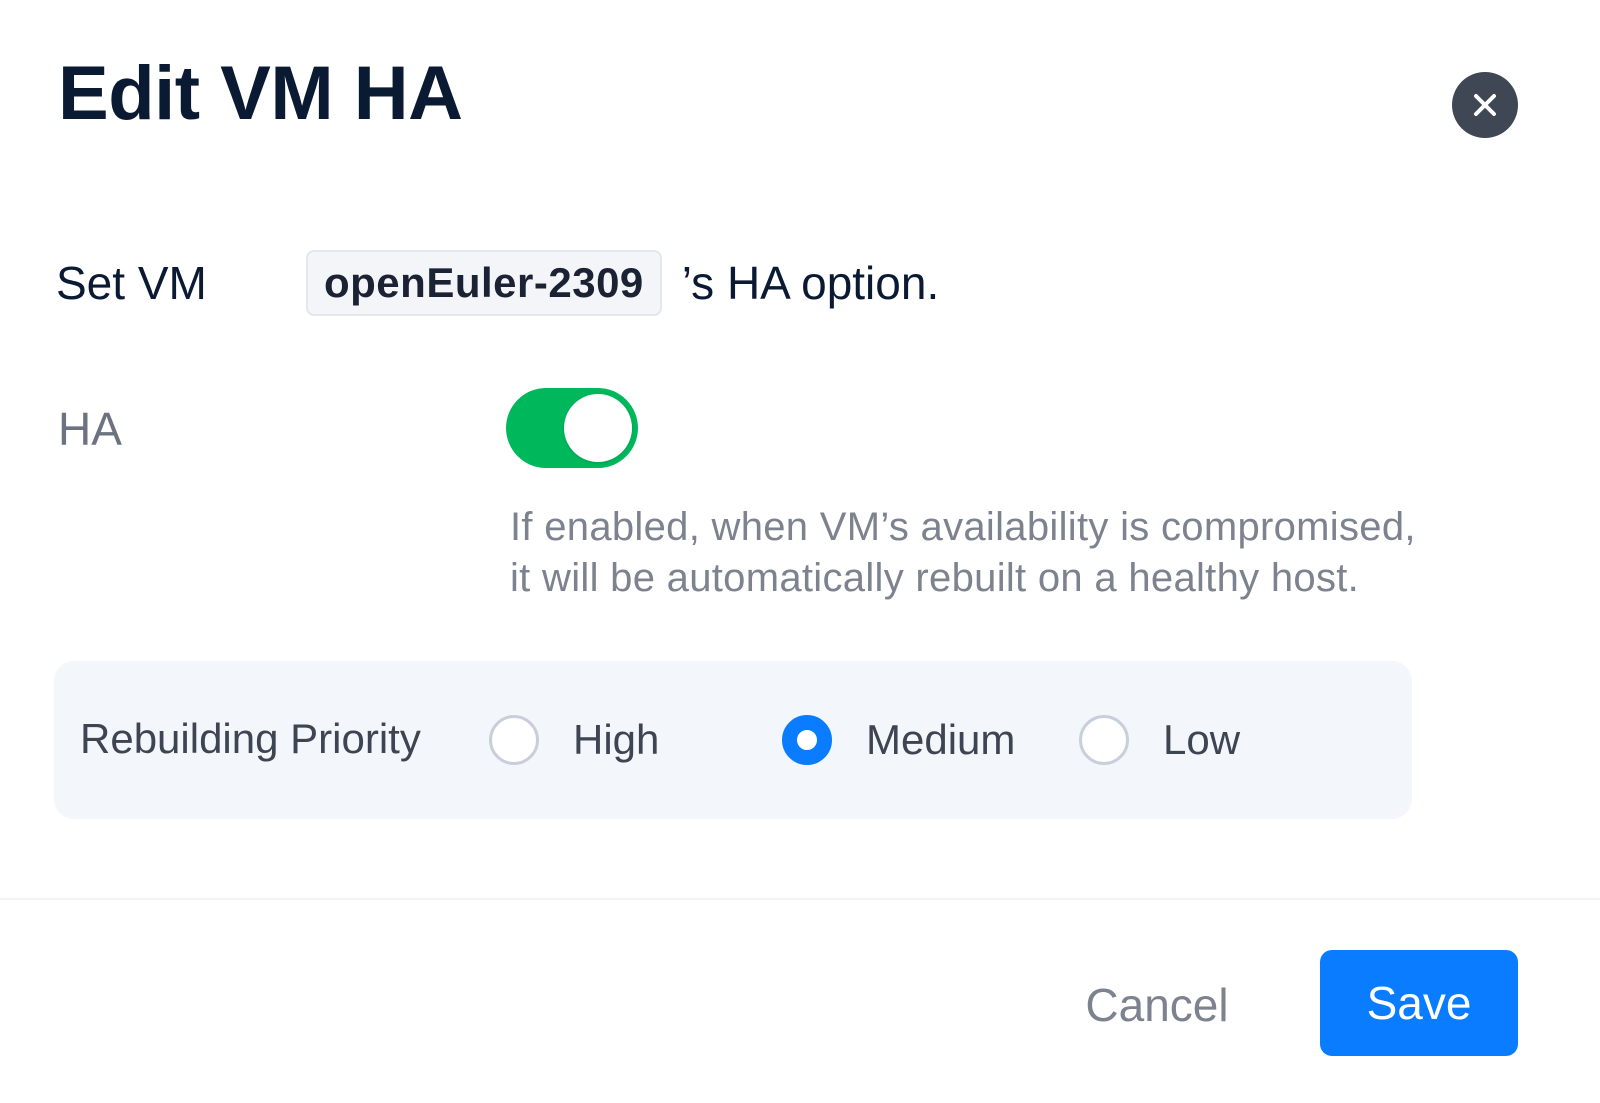  What do you see at coordinates (598, 428) in the screenshot?
I see `toggle-knob` at bounding box center [598, 428].